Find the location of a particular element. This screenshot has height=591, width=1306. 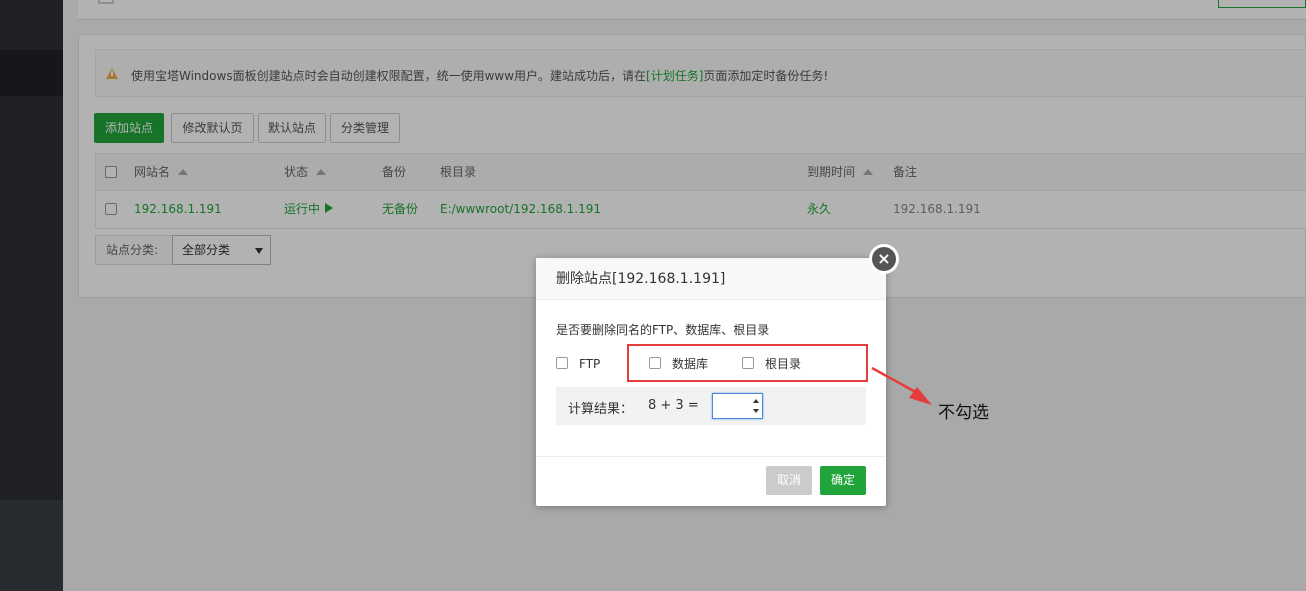

cancel-button: 取消 is located at coordinates (789, 480).